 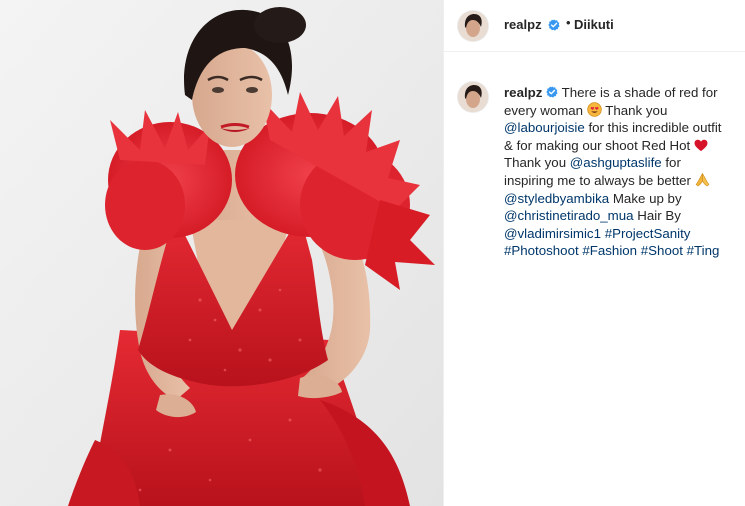 I want to click on avatar, so click(x=473, y=26).